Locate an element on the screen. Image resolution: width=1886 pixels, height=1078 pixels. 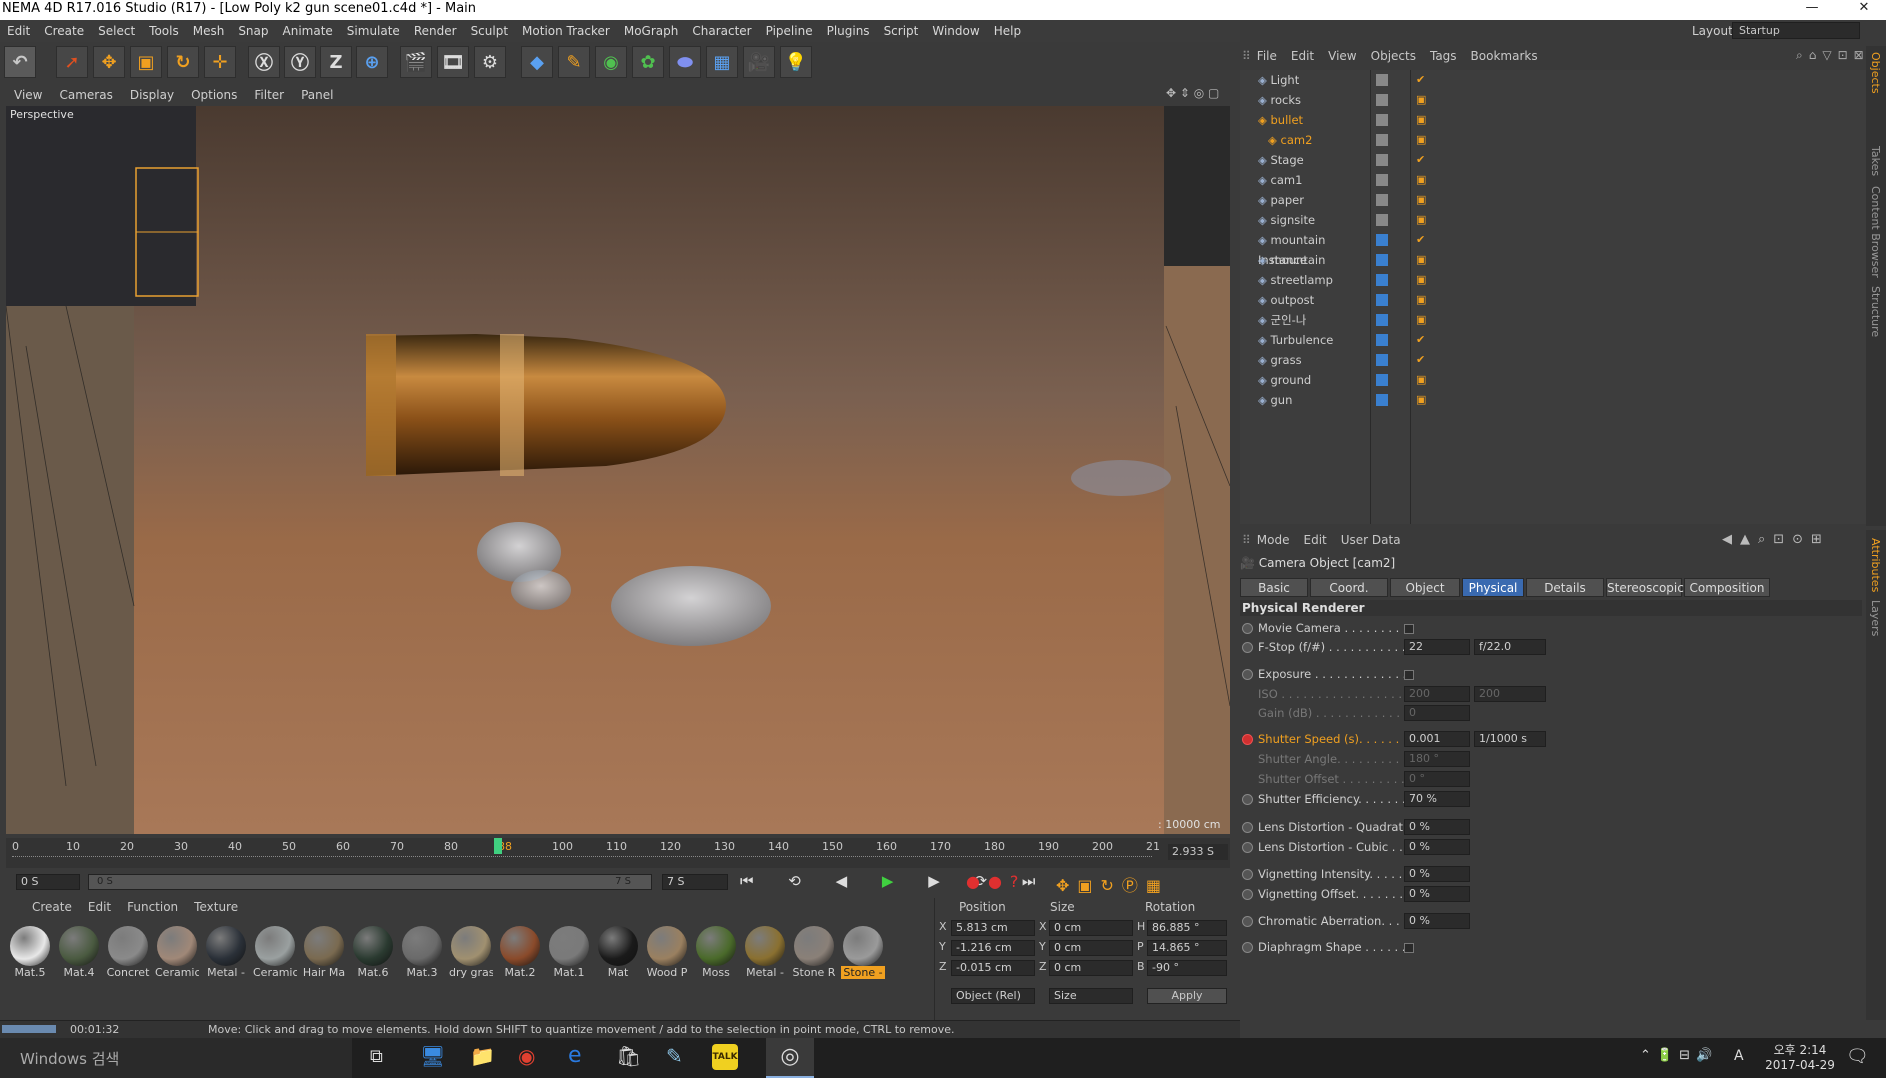
material-item: Mat.3 is located at coordinates (422, 952).